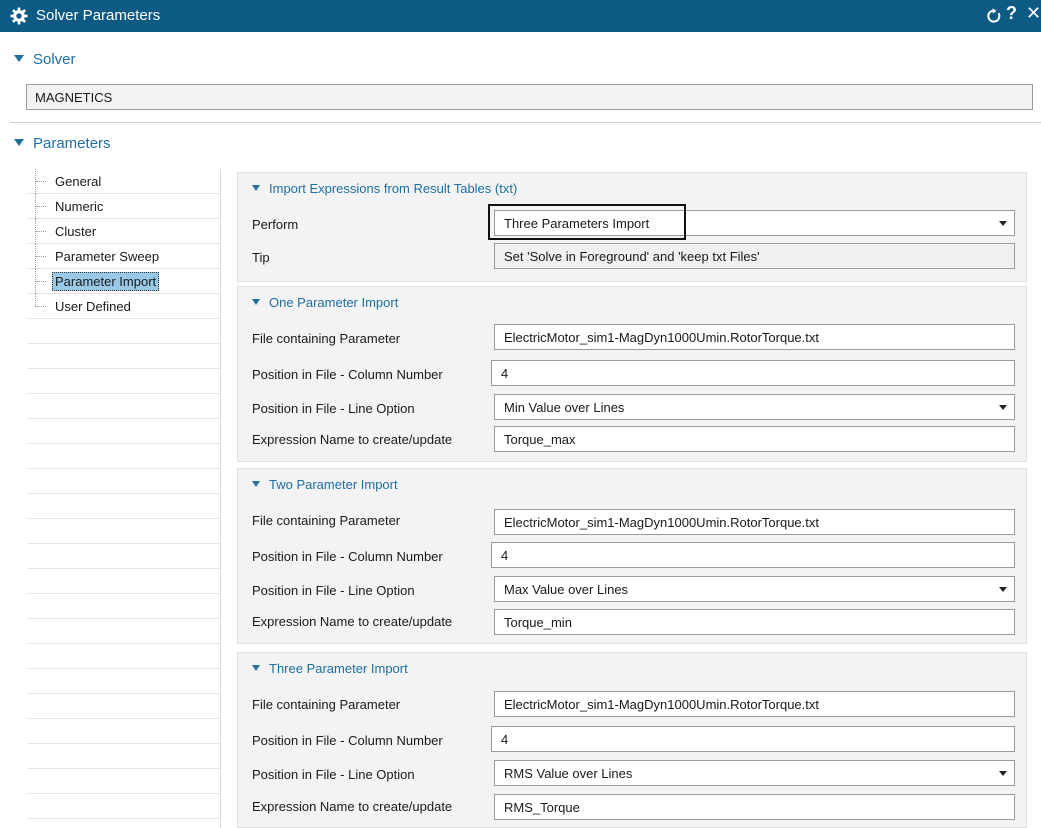 The height and width of the screenshot is (828, 1041). What do you see at coordinates (754, 439) in the screenshot?
I see `expression-name-input: Torque_max` at bounding box center [754, 439].